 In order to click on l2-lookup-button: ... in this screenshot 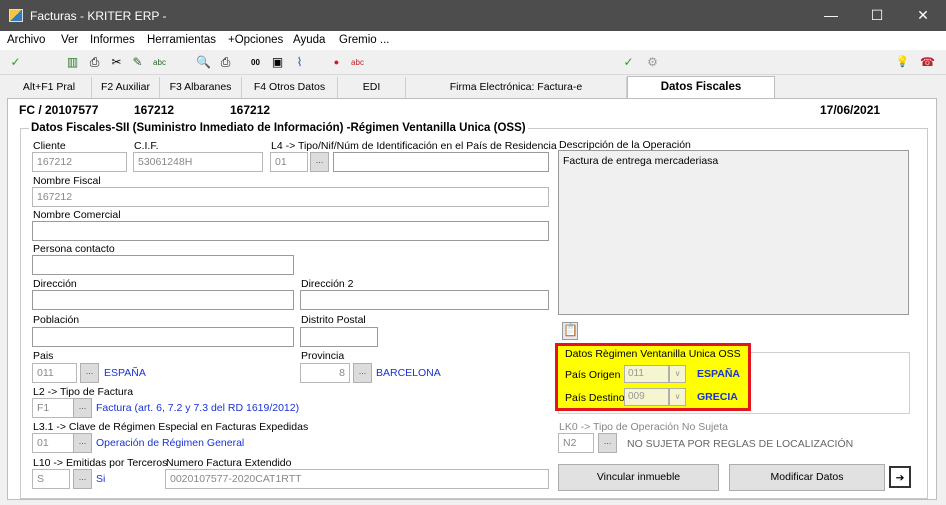, I will do `click(82, 408)`.